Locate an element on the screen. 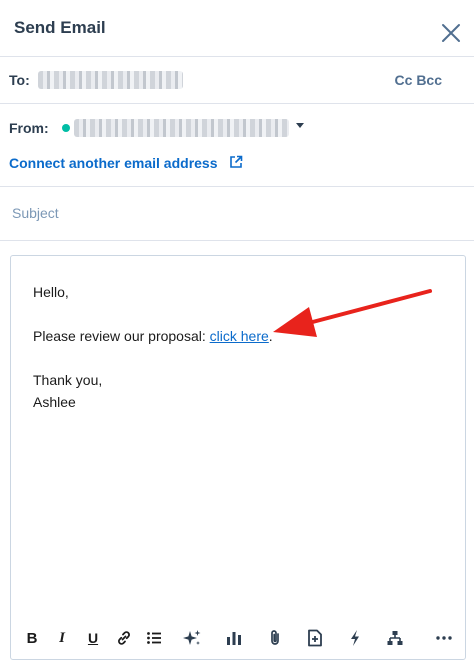  bulleted-list-icon is located at coordinates (154, 638).